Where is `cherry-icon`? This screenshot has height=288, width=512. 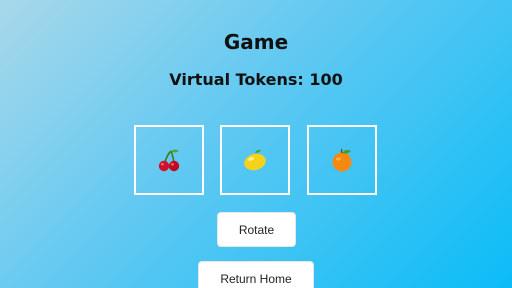 cherry-icon is located at coordinates (169, 160).